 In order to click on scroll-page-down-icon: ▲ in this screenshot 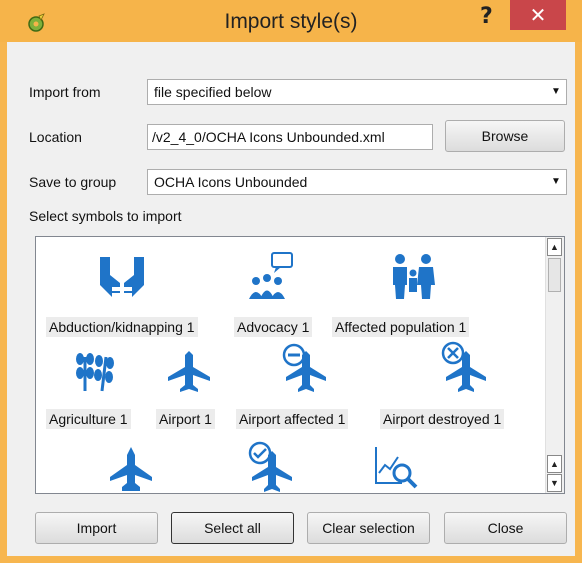, I will do `click(554, 464)`.